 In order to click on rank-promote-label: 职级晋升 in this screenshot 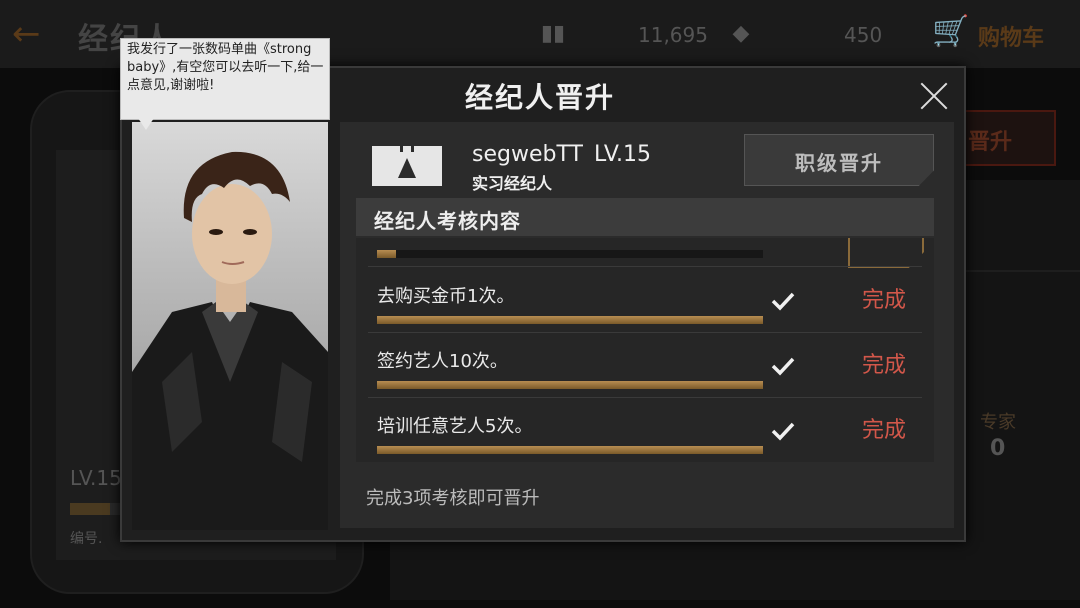, I will do `click(839, 163)`.